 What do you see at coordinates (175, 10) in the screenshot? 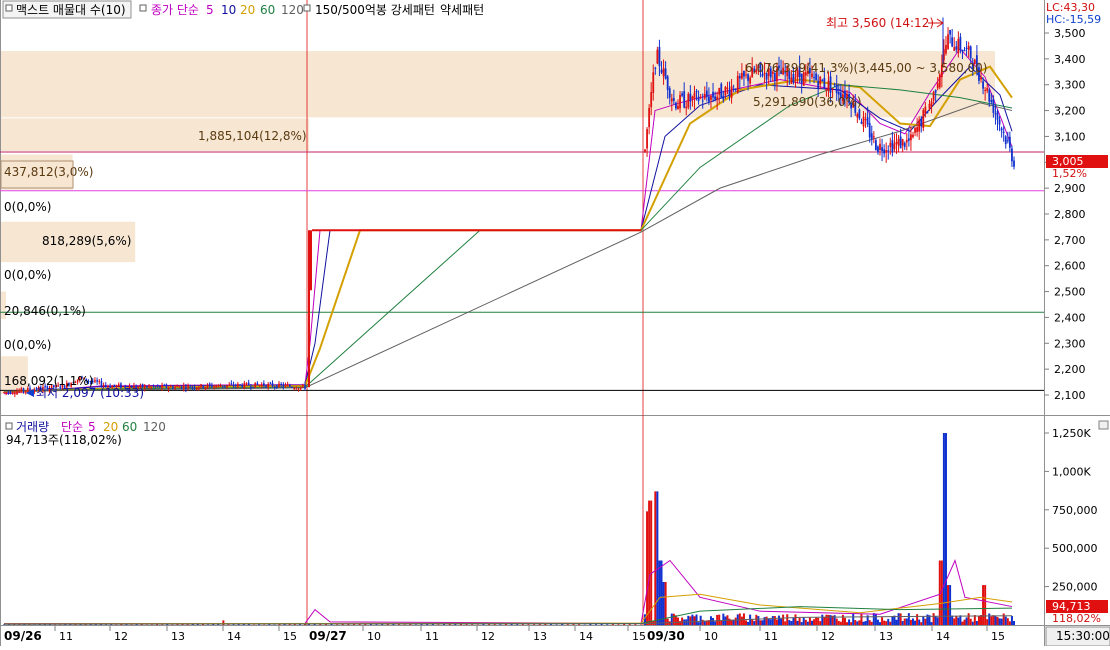
I see `ma-label: 종가 단순` at bounding box center [175, 10].